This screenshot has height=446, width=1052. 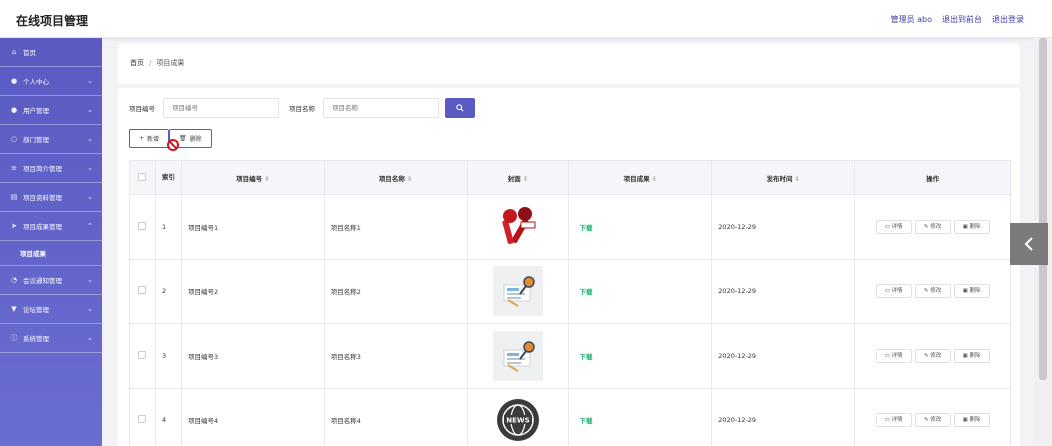 What do you see at coordinates (1043, 209) in the screenshot?
I see `scrollbar-thumb` at bounding box center [1043, 209].